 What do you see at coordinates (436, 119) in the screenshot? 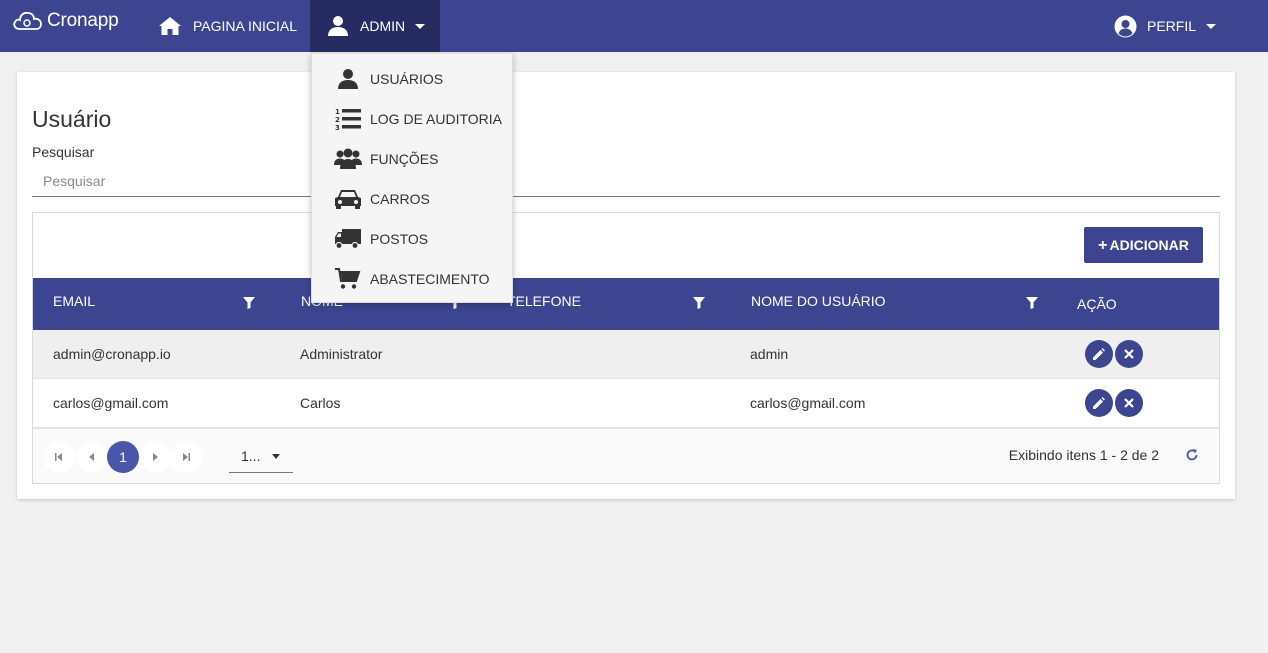
I see `menu-item-label: LOG DE AUDITORIA` at bounding box center [436, 119].